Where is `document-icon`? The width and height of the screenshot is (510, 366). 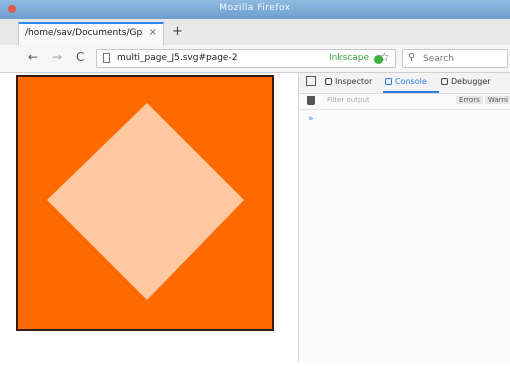 document-icon is located at coordinates (106, 58).